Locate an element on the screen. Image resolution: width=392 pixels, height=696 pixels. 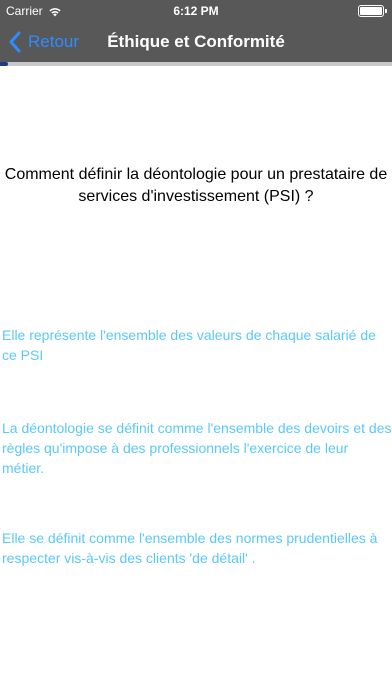
back-button: Retour is located at coordinates (43, 42).